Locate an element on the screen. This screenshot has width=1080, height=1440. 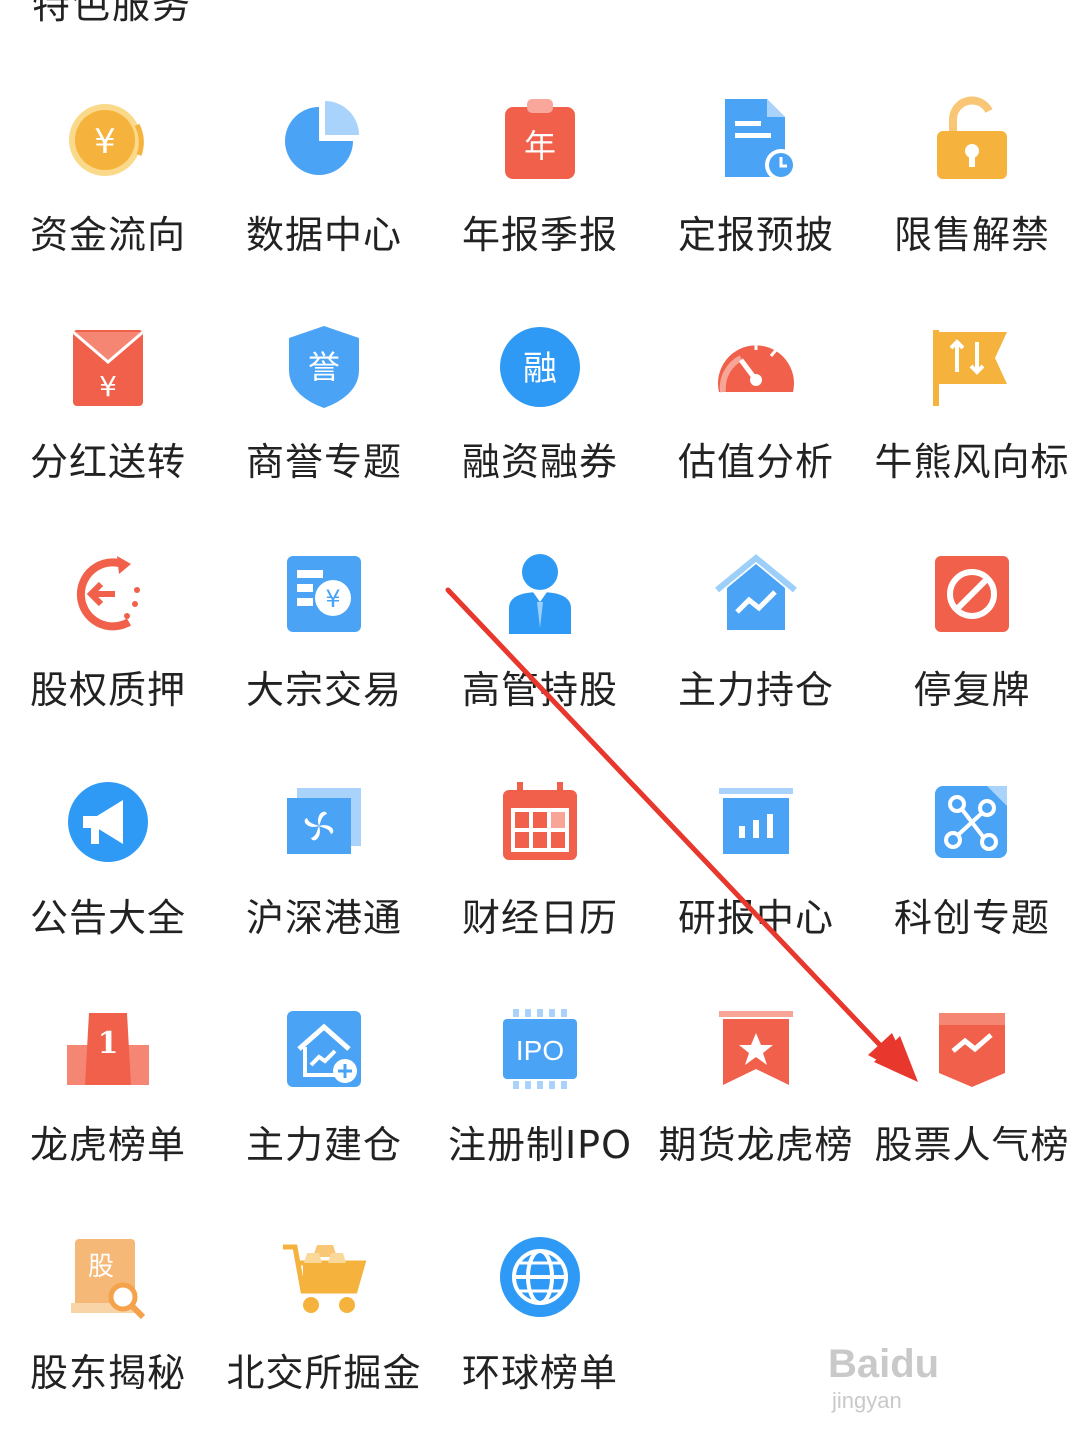
ipo-chip-icon: IPO is located at coordinates (540, 1050).